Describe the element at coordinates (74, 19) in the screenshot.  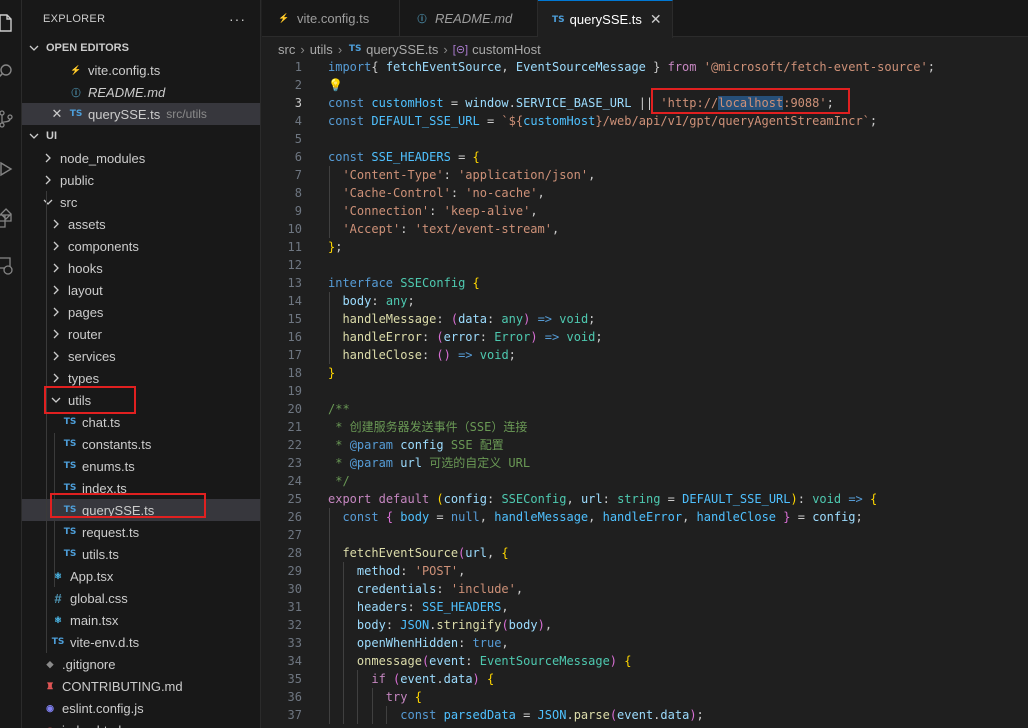
I see `explorer-title: EXPLORER` at that location.